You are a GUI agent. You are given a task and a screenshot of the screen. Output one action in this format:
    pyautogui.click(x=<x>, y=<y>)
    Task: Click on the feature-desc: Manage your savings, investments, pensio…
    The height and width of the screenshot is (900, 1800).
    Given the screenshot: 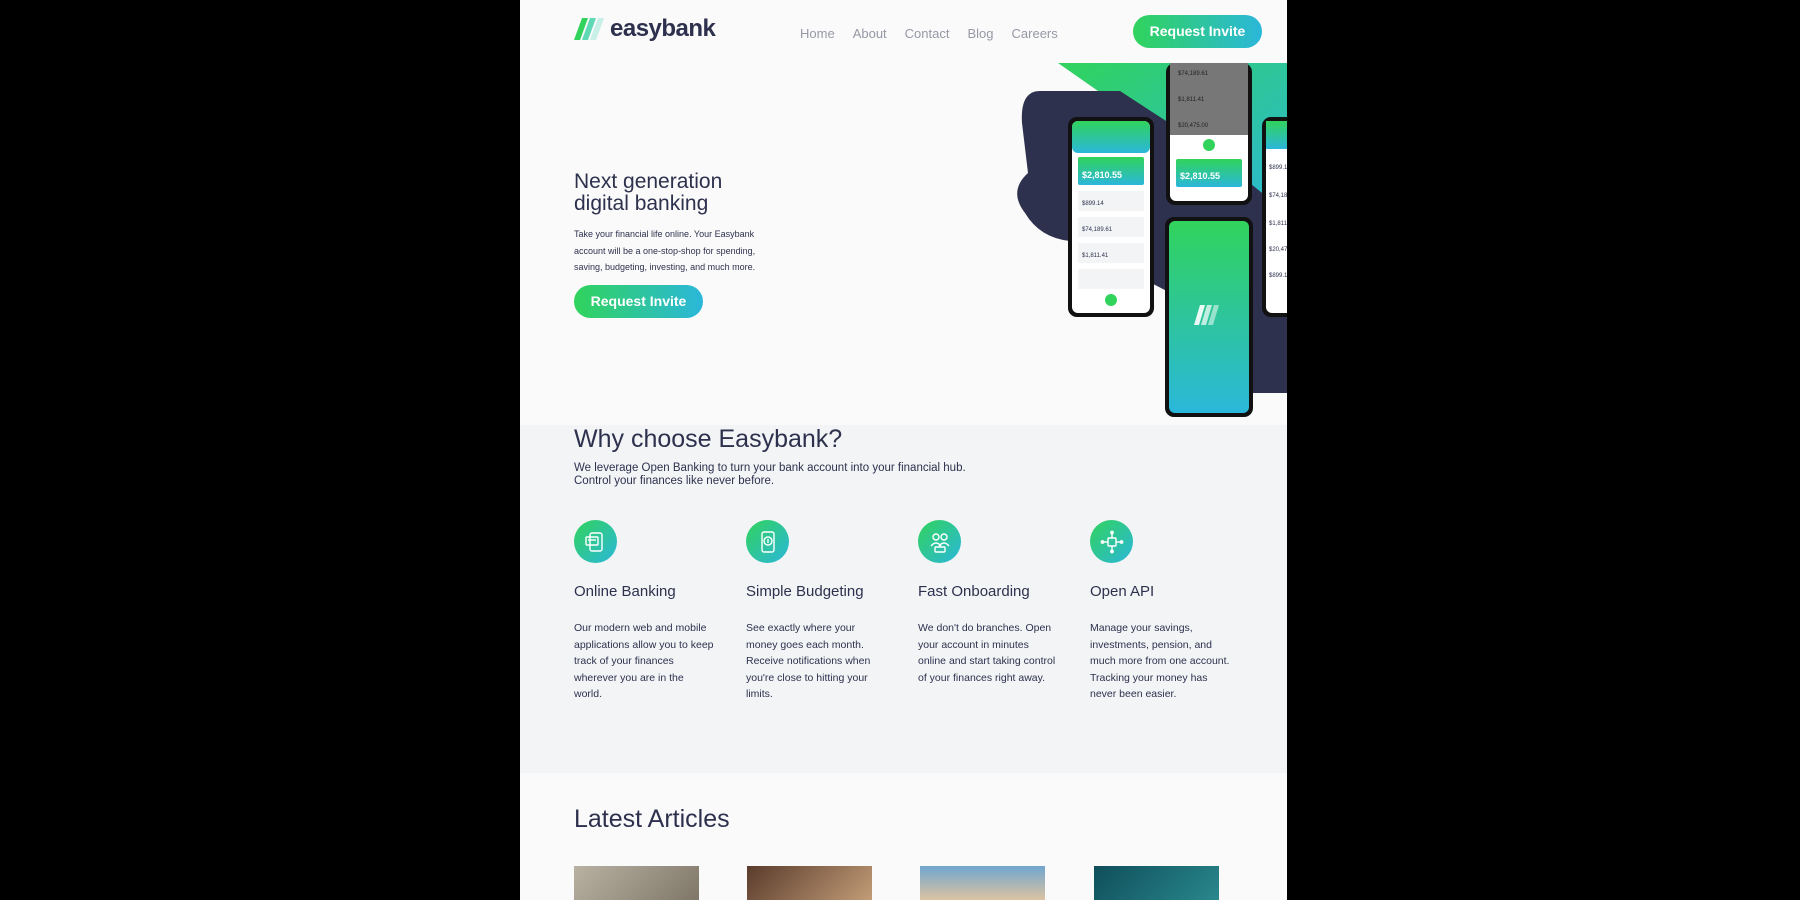 What is the action you would take?
    pyautogui.click(x=1160, y=661)
    